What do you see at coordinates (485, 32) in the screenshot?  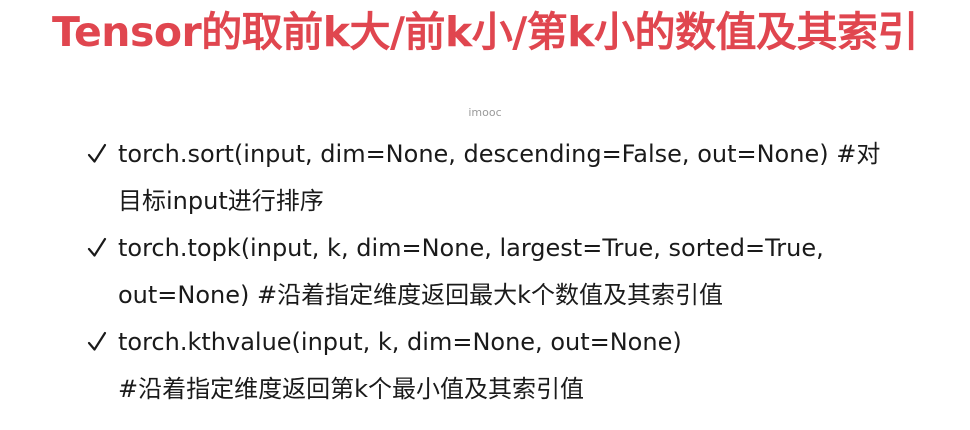 I see `slide-title: Tensor的取前k大/前k小/第k小的数值及其索引` at bounding box center [485, 32].